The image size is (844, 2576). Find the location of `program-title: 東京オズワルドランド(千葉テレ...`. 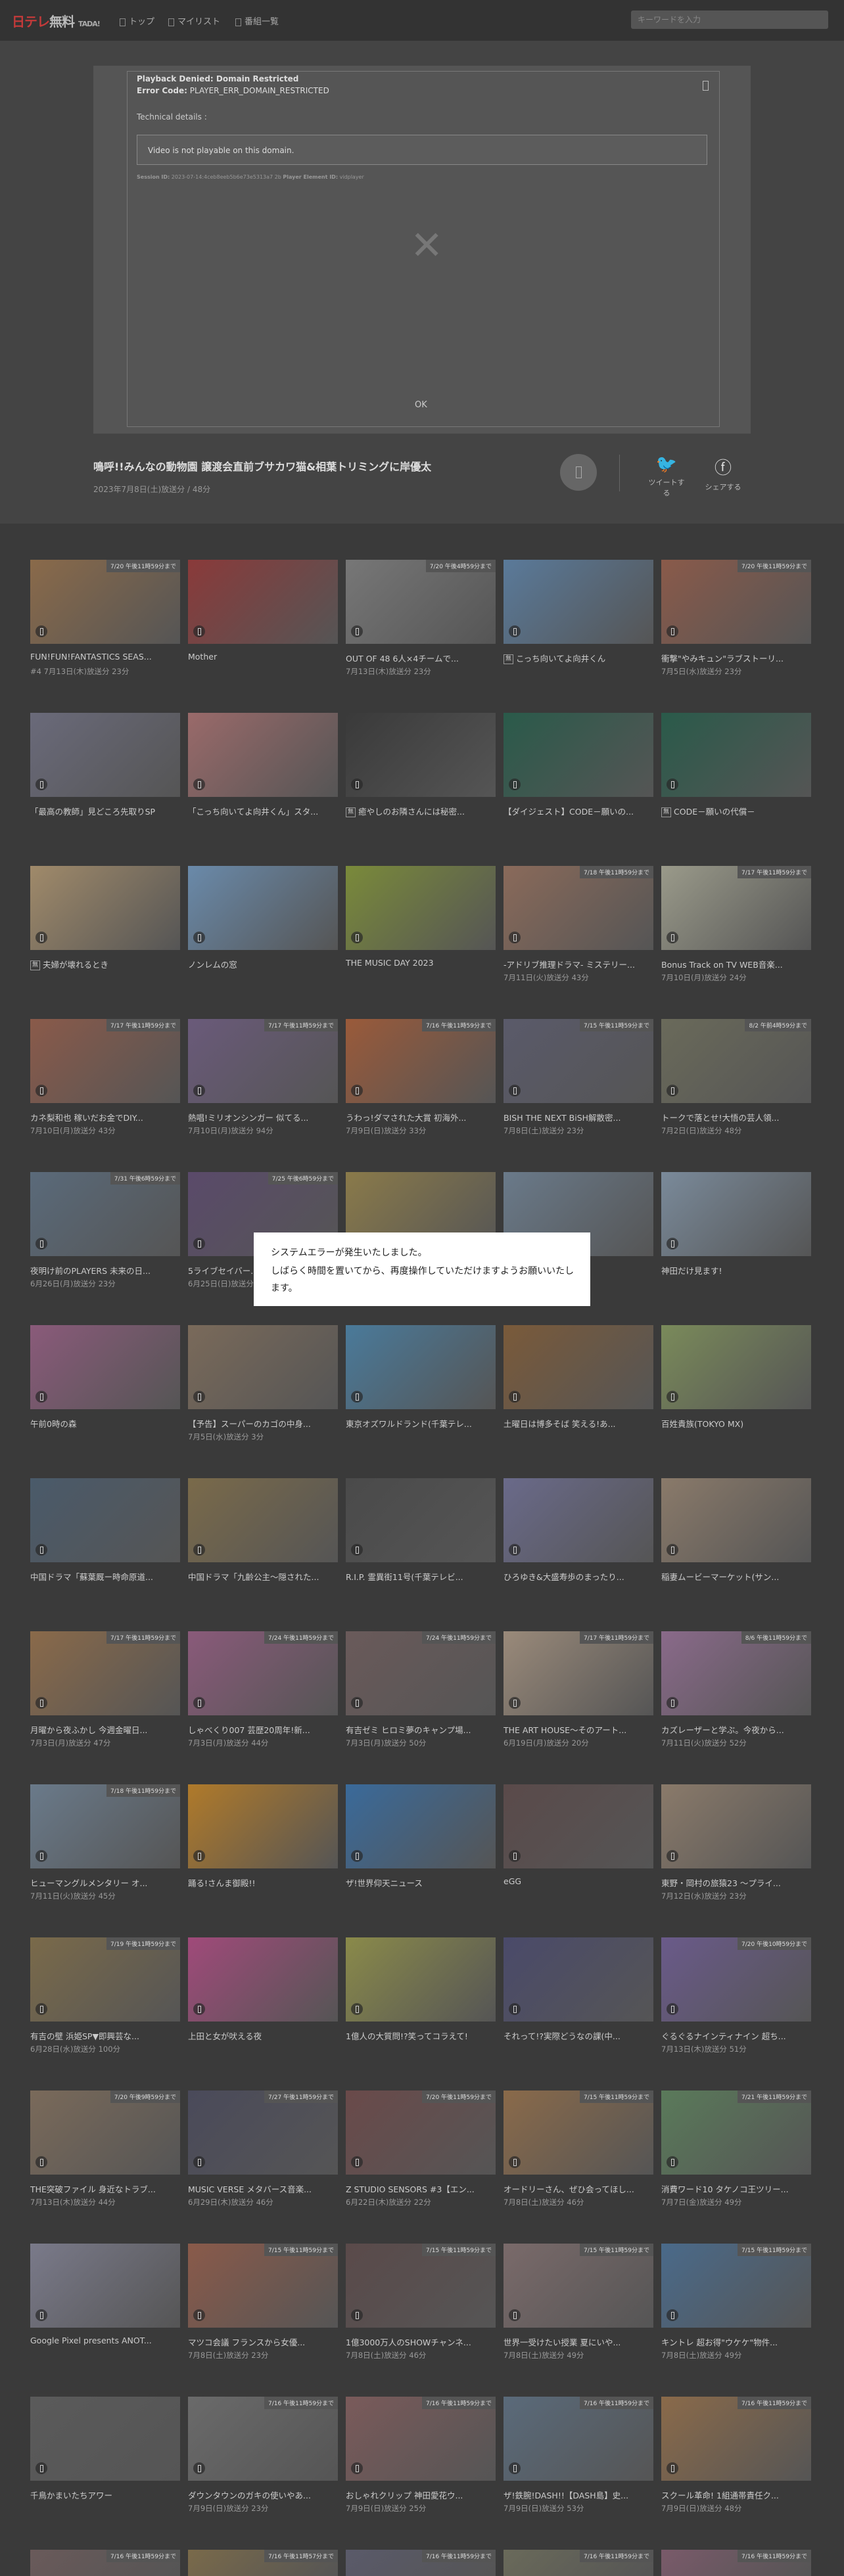

program-title: 東京オズワルドランド(千葉テレ... is located at coordinates (421, 1423).